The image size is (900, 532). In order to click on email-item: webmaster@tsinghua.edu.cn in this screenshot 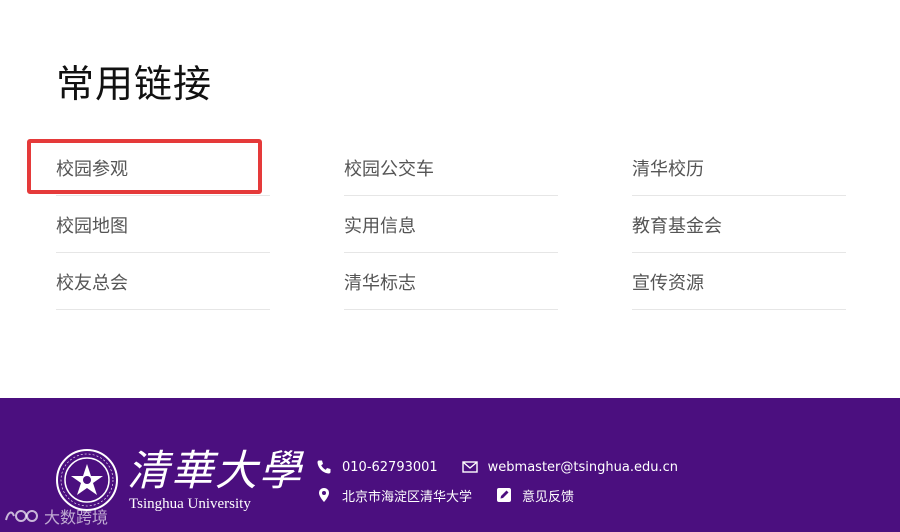, I will do `click(569, 467)`.